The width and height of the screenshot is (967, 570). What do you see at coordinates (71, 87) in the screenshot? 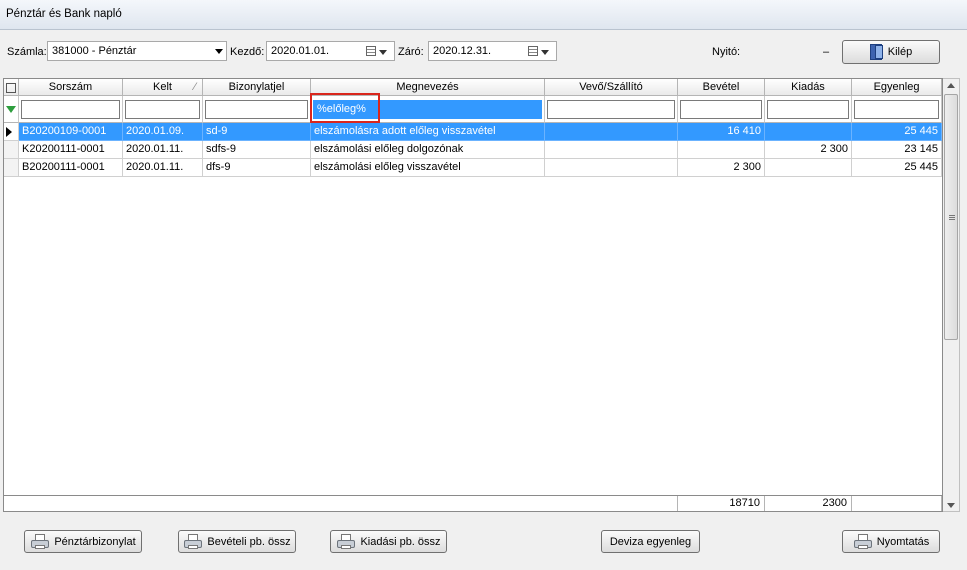
I see `col-header-sorszam: Sorszám` at bounding box center [71, 87].